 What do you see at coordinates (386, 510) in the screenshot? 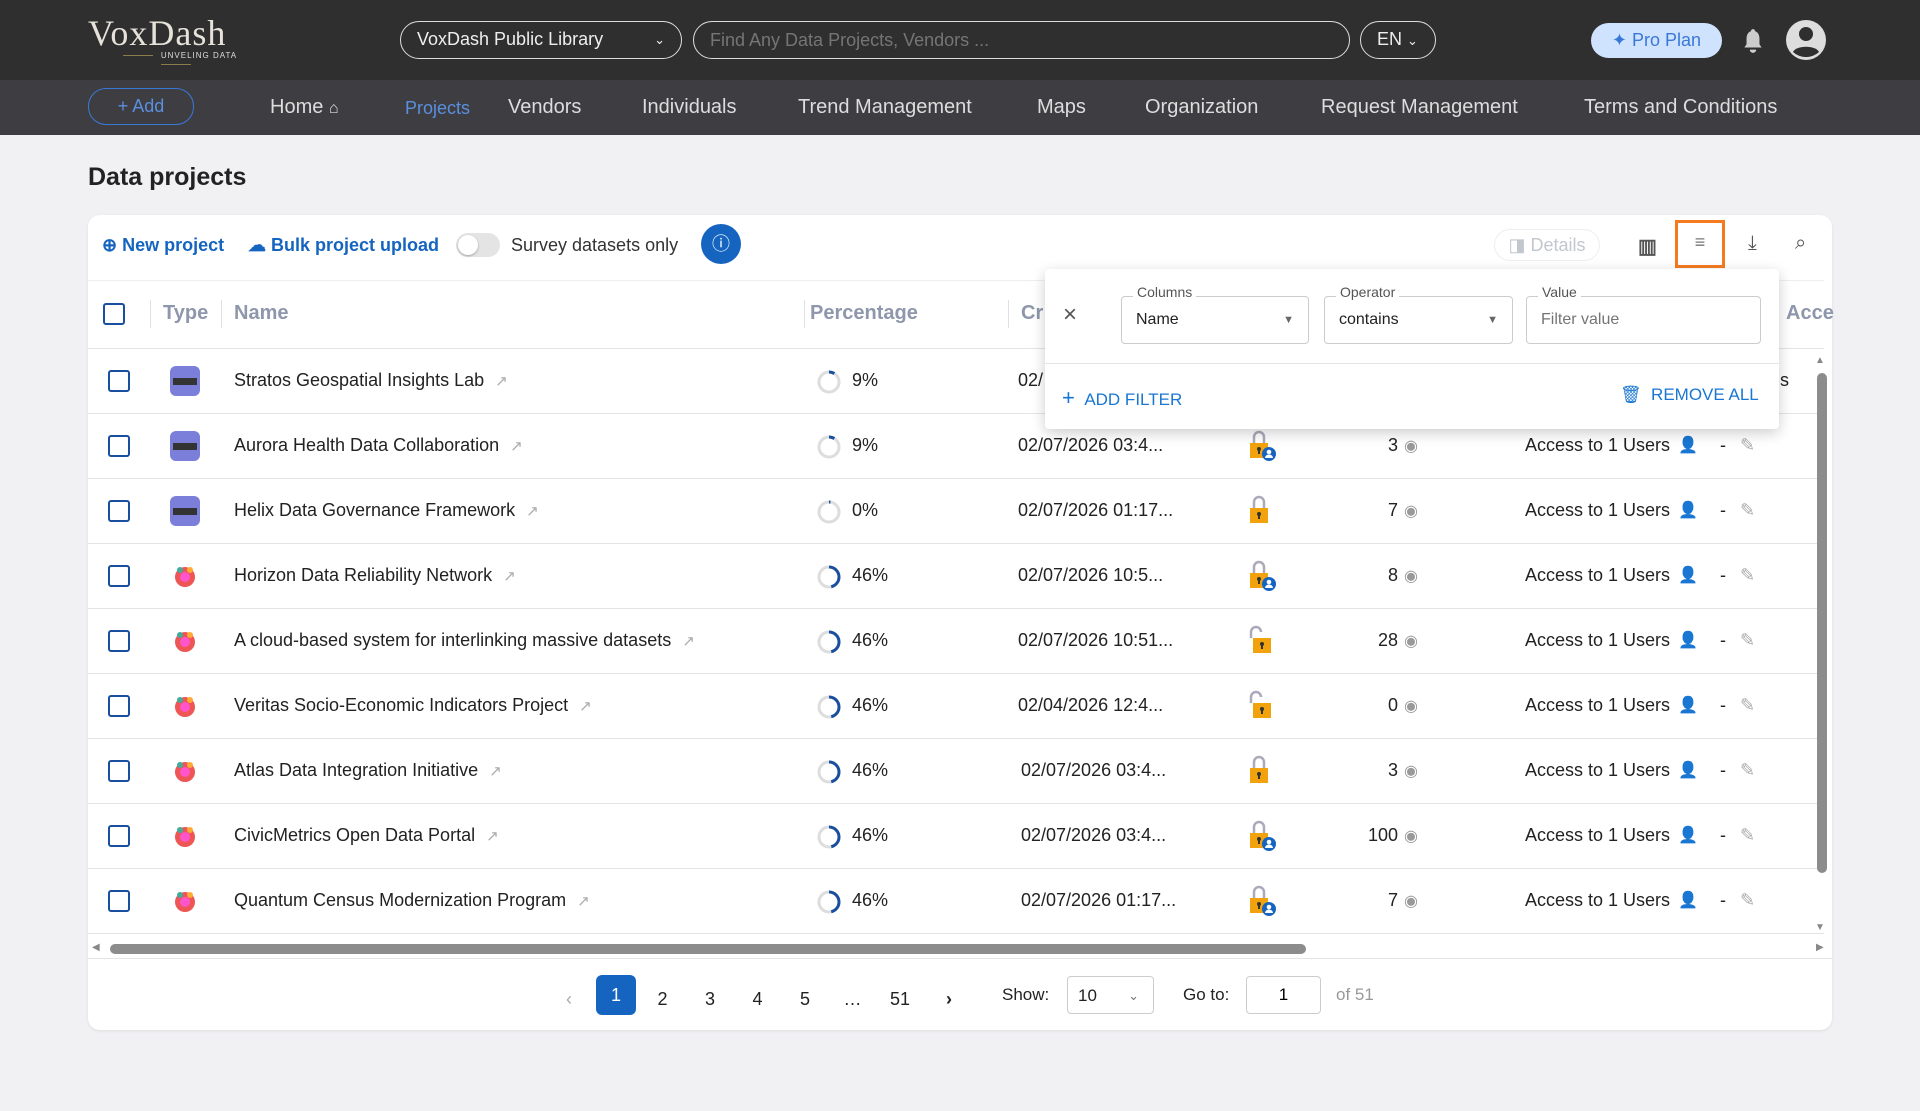
I see `project-name-link: Helix Data Governance Framework ↗` at bounding box center [386, 510].